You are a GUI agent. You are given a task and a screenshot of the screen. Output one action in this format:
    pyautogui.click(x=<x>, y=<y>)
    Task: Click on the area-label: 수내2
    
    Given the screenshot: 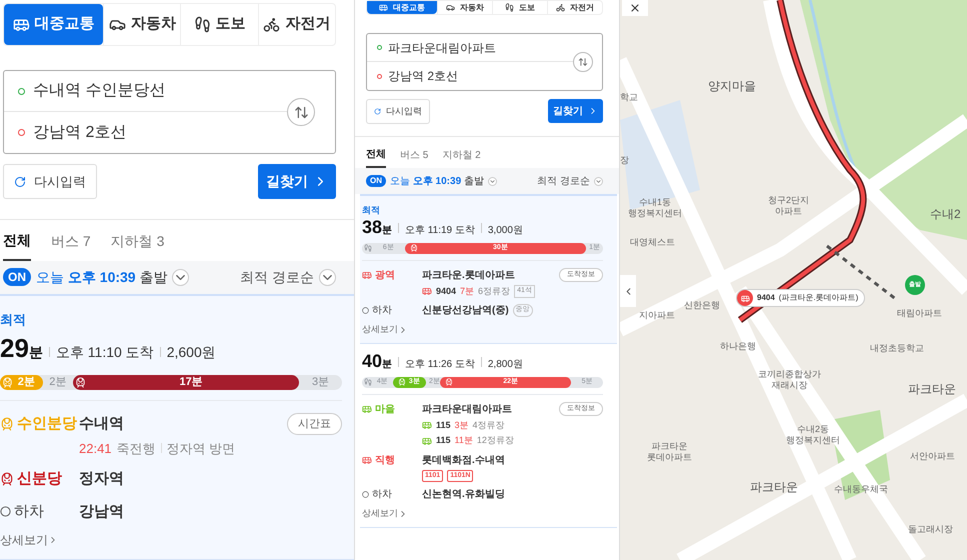 What is the action you would take?
    pyautogui.click(x=945, y=214)
    